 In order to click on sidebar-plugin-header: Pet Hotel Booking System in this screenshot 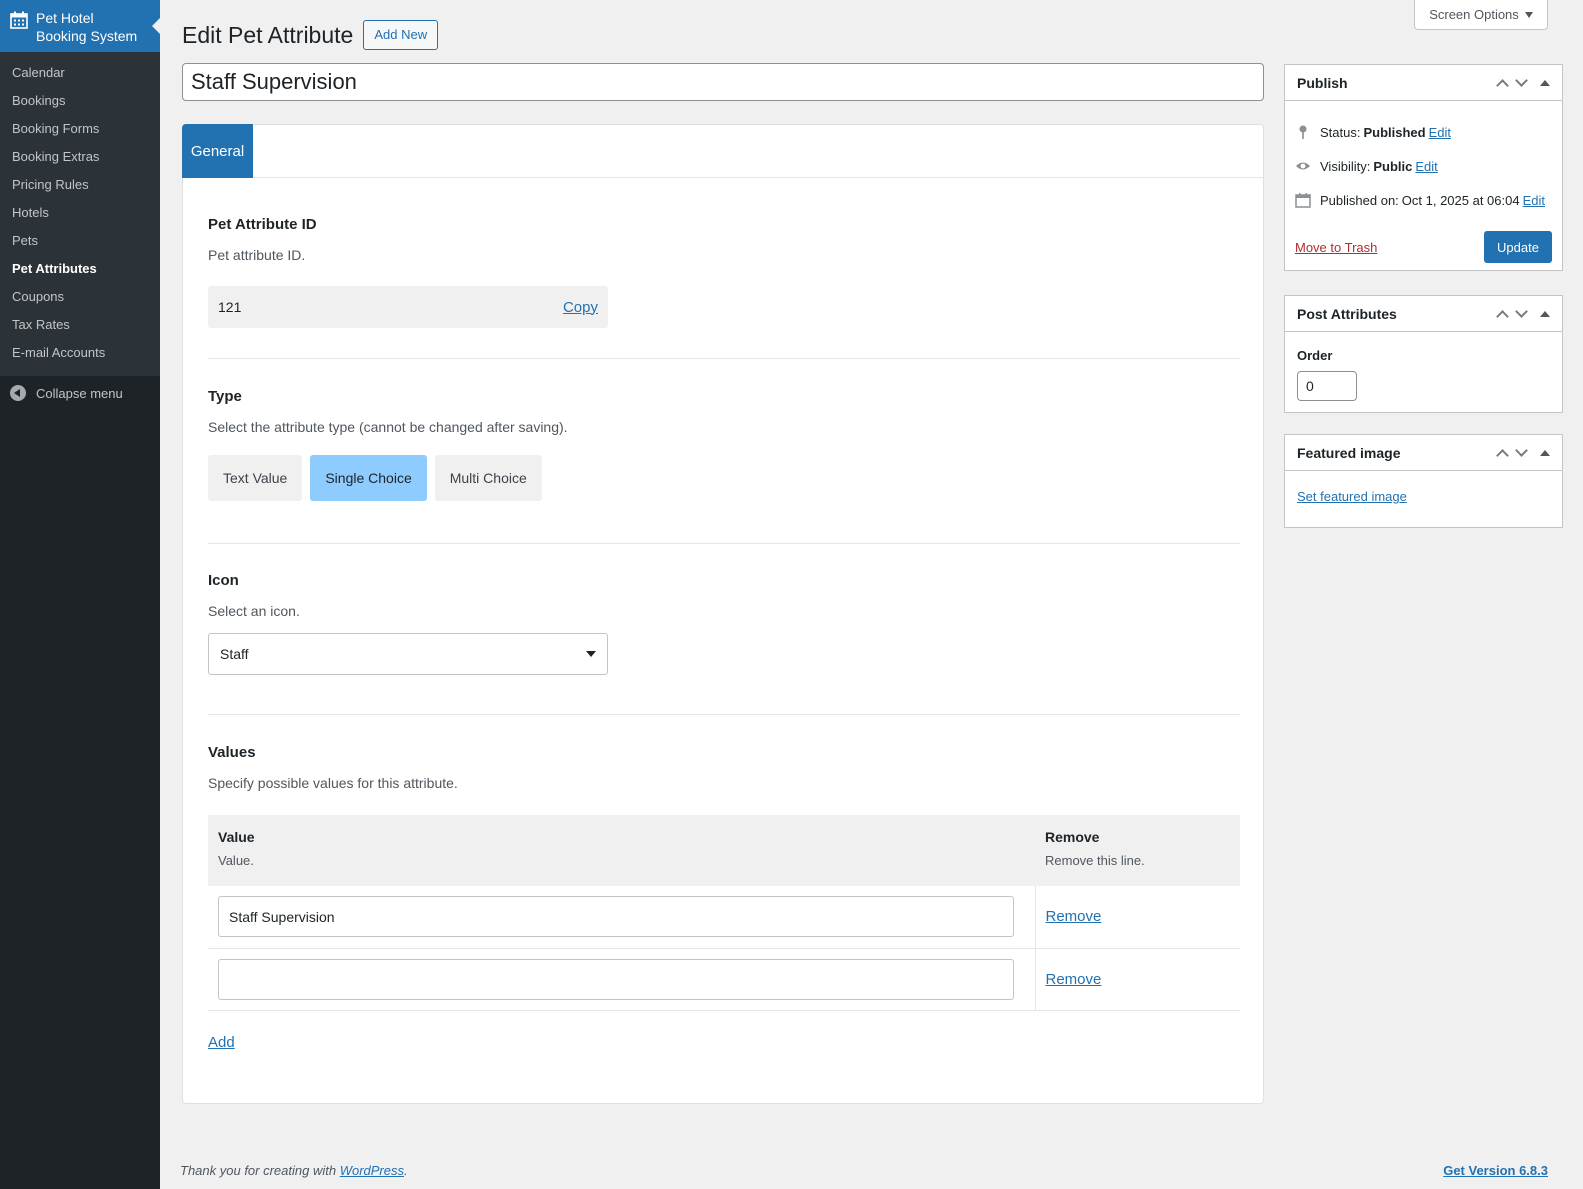, I will do `click(80, 26)`.